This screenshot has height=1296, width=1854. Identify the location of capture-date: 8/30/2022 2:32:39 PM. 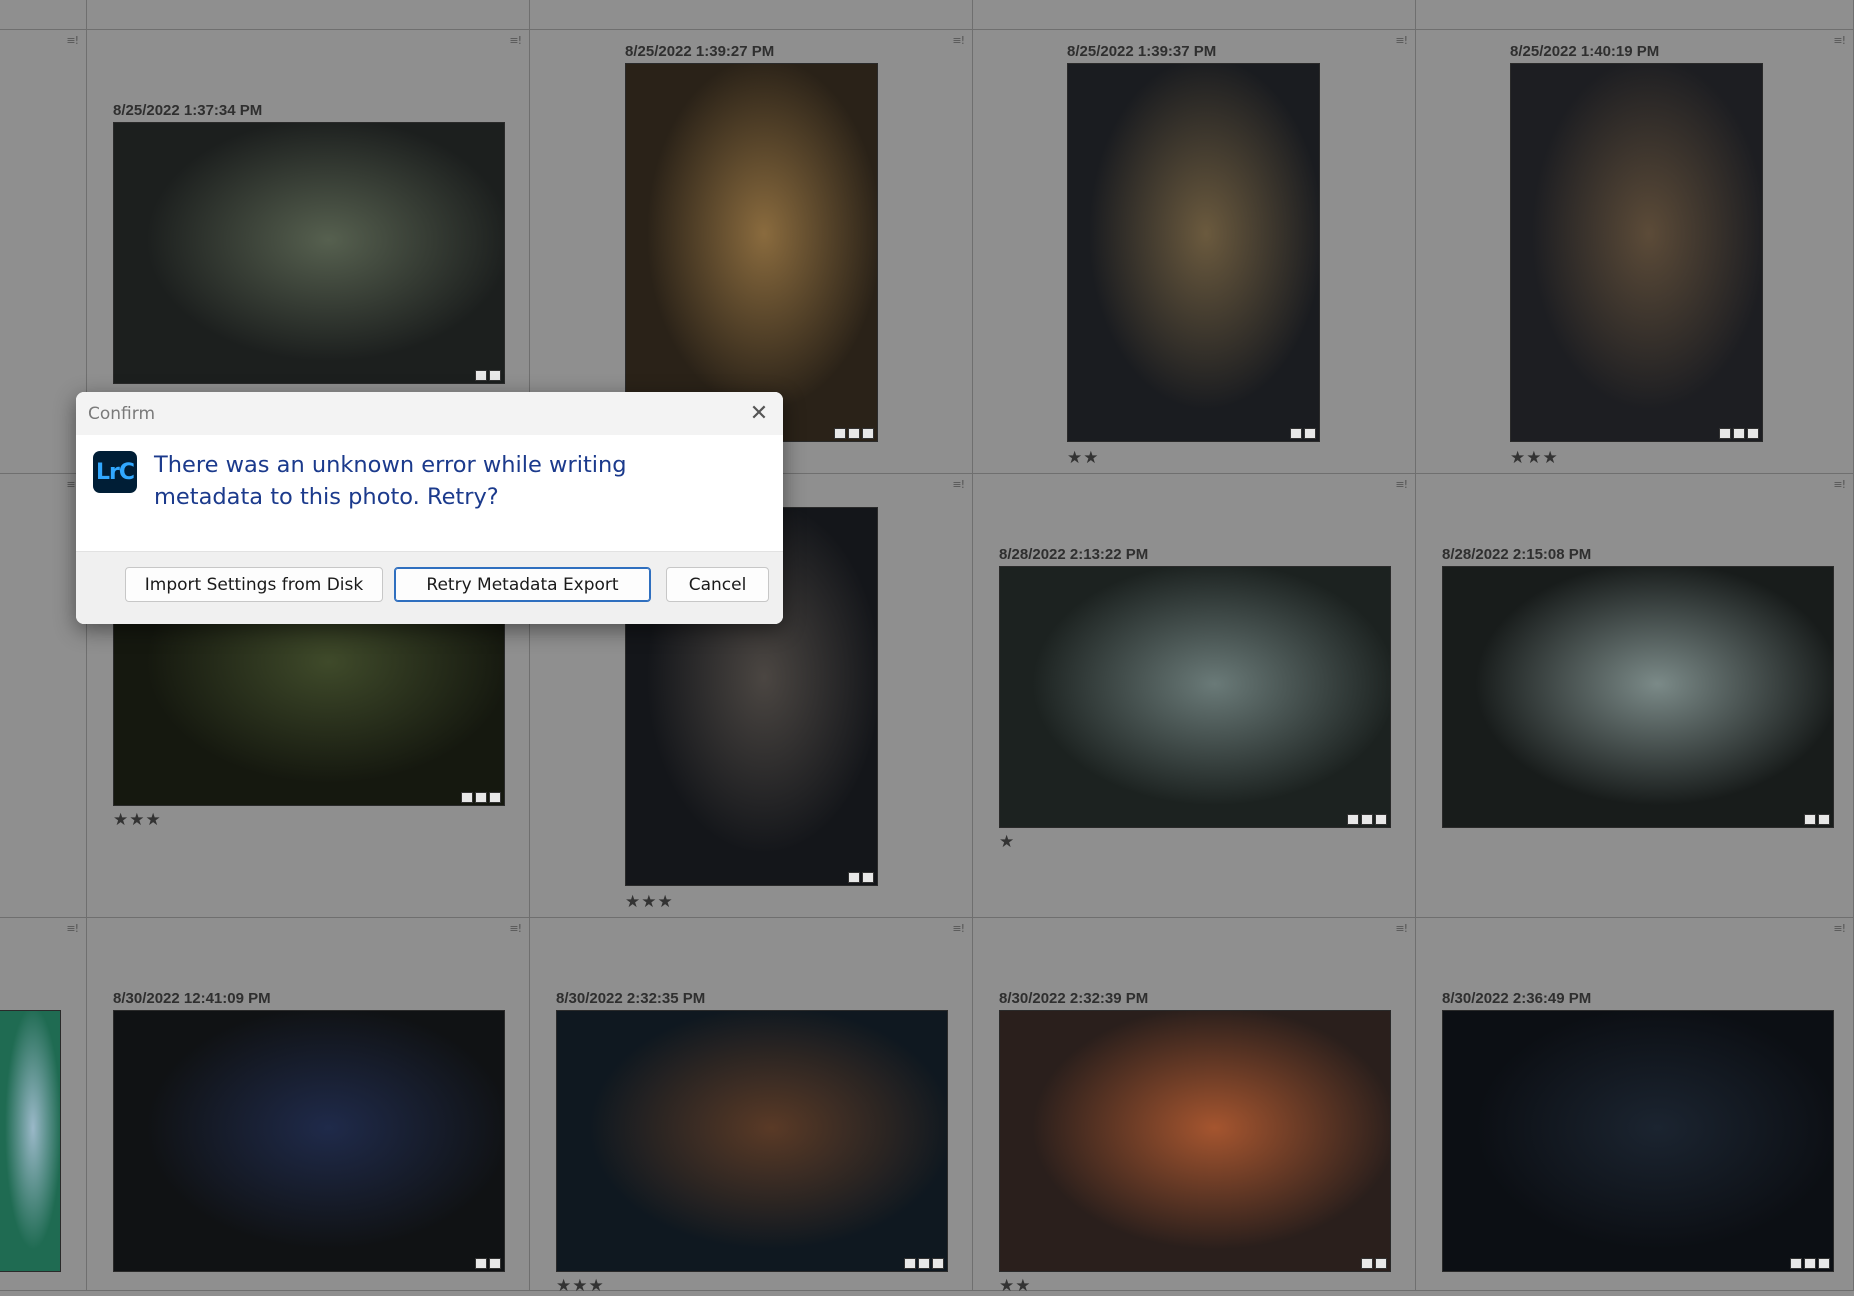
(1074, 998).